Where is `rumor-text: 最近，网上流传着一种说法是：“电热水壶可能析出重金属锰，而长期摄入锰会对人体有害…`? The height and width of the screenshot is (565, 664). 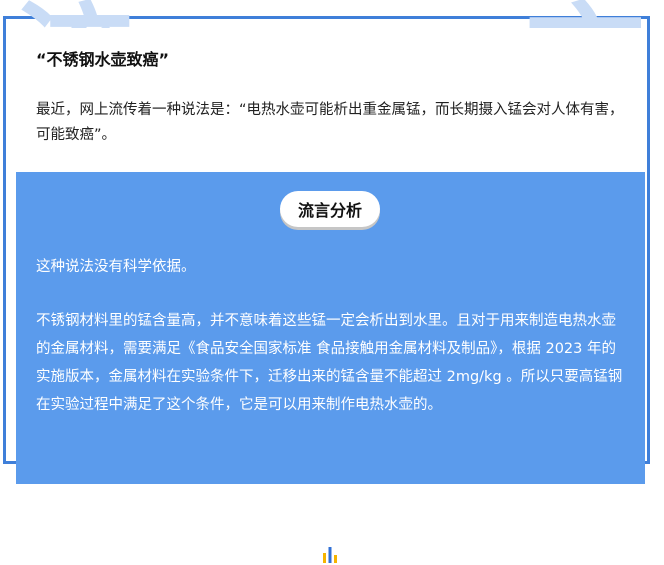 rumor-text: 最近，网上流传着一种说法是：“电热水壶可能析出重金属锰，而长期摄入锰会对人体有害… is located at coordinates (330, 122).